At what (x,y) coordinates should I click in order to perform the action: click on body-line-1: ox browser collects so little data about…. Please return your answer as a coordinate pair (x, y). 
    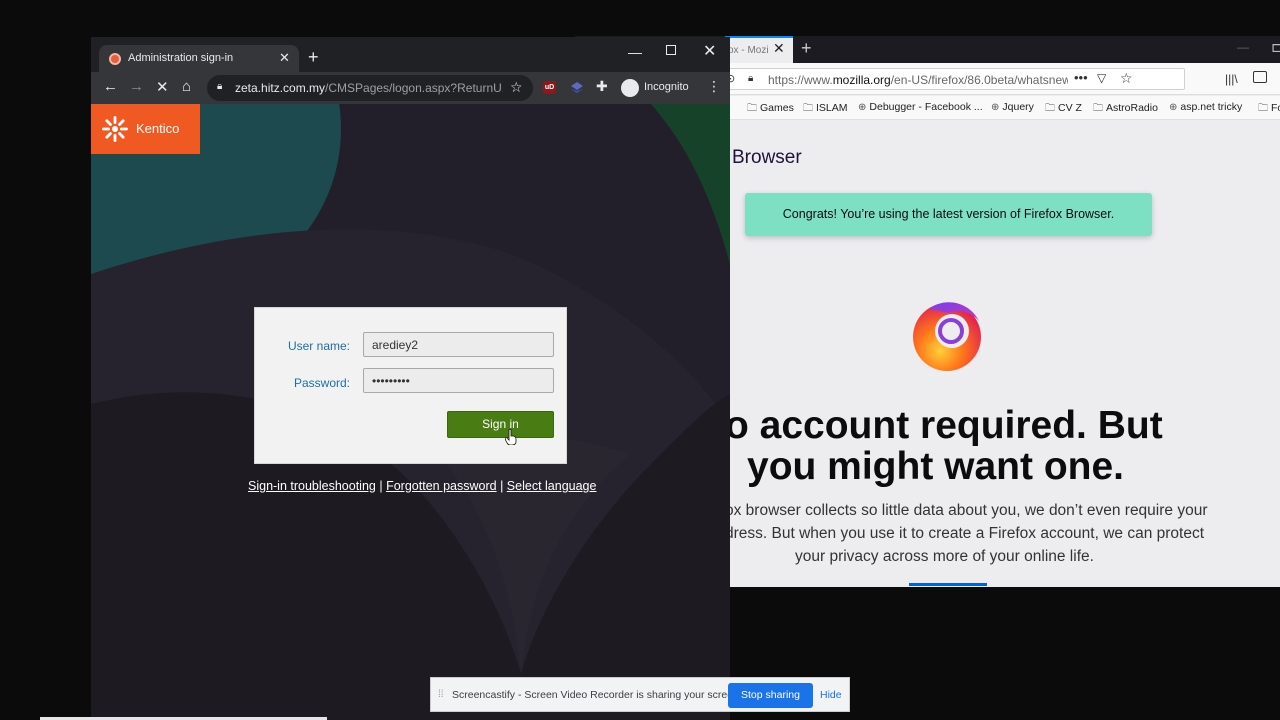
    Looking at the image, I should click on (966, 510).